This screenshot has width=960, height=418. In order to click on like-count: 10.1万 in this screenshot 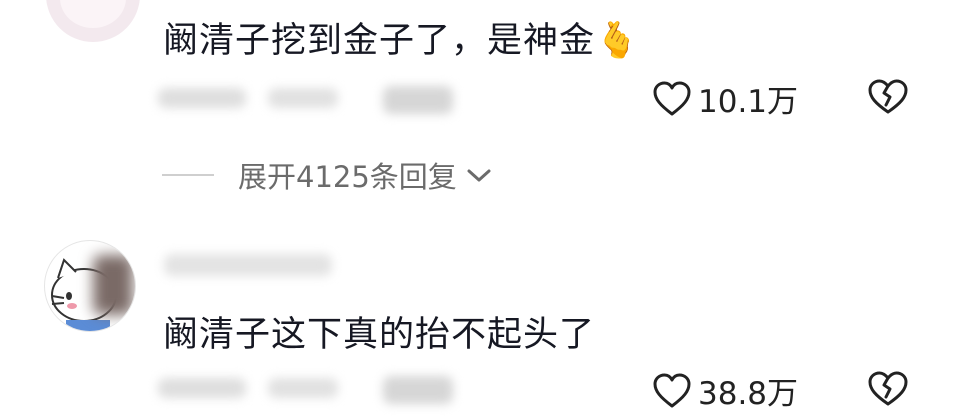, I will do `click(748, 102)`.